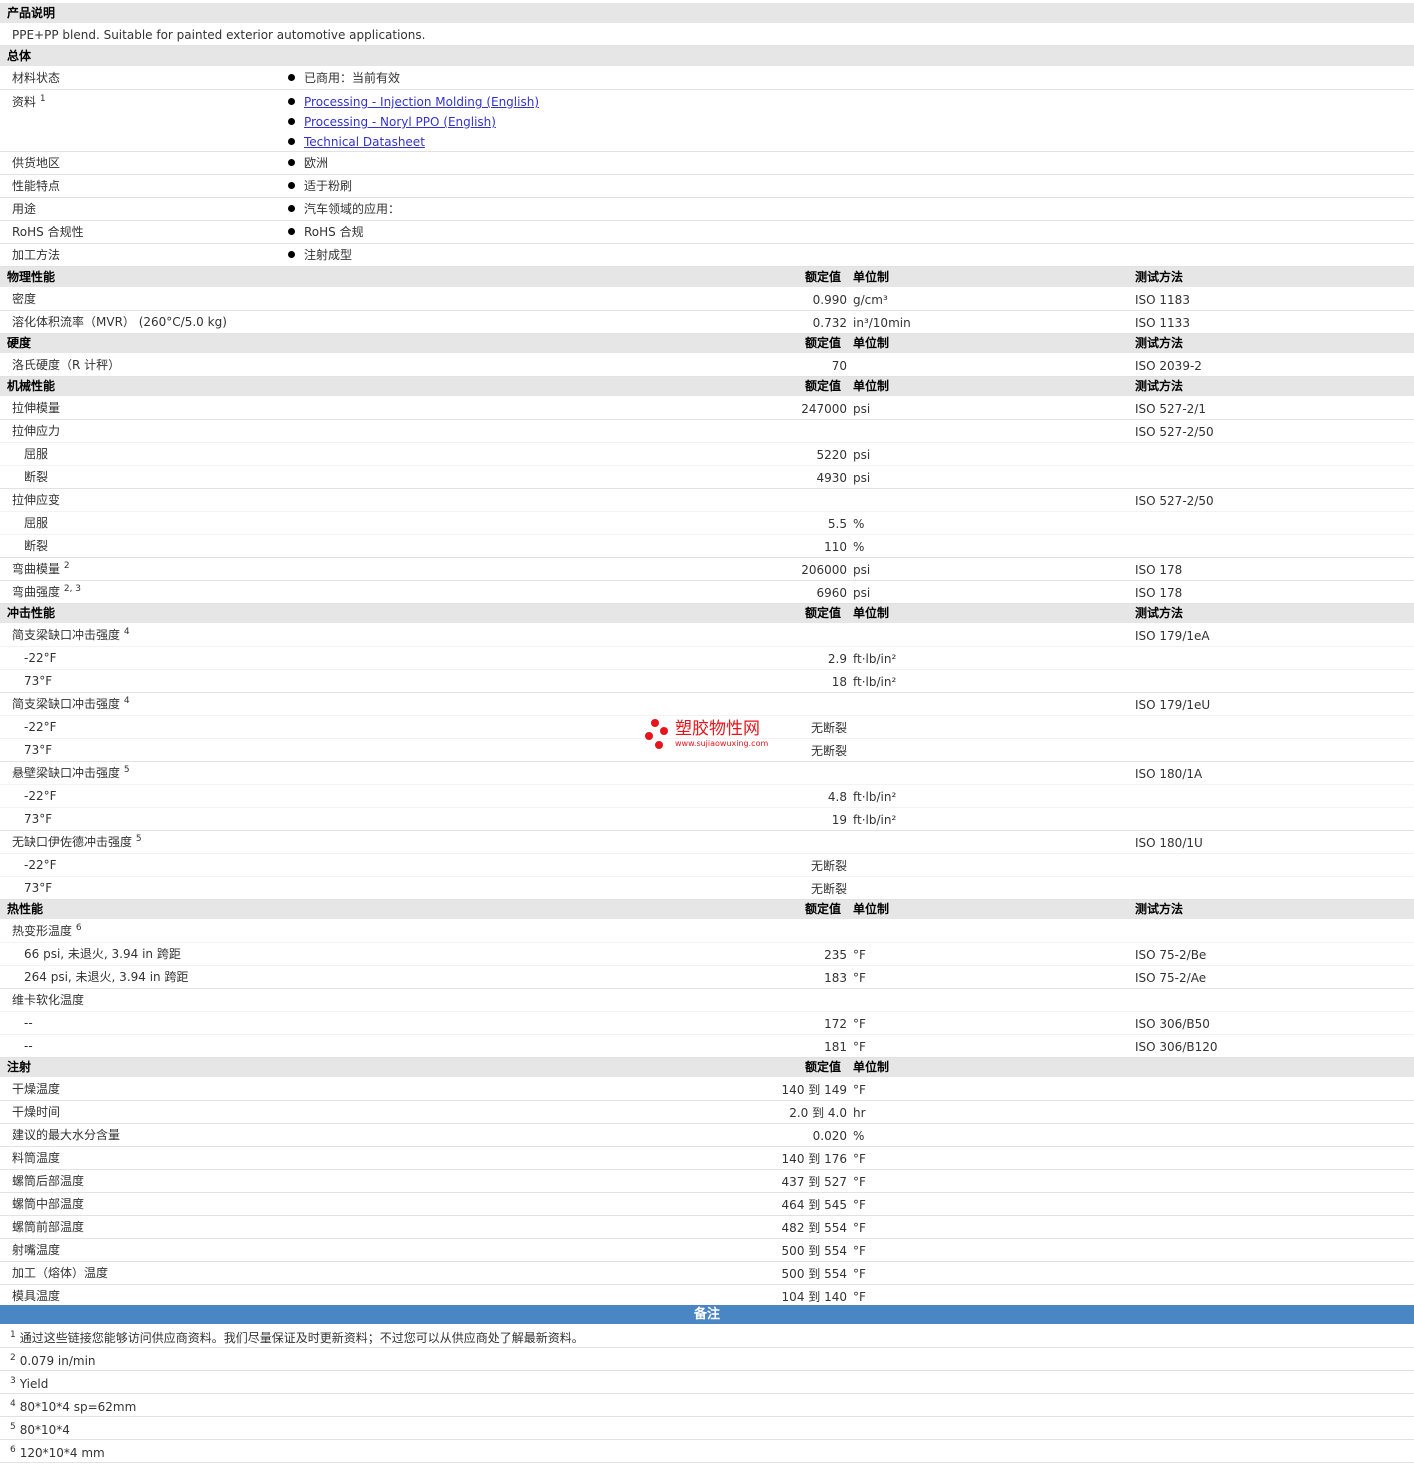 This screenshot has width=1414, height=1473. Describe the element at coordinates (1171, 955) in the screenshot. I see `property-test-method: ISO 75-2/Be` at that location.